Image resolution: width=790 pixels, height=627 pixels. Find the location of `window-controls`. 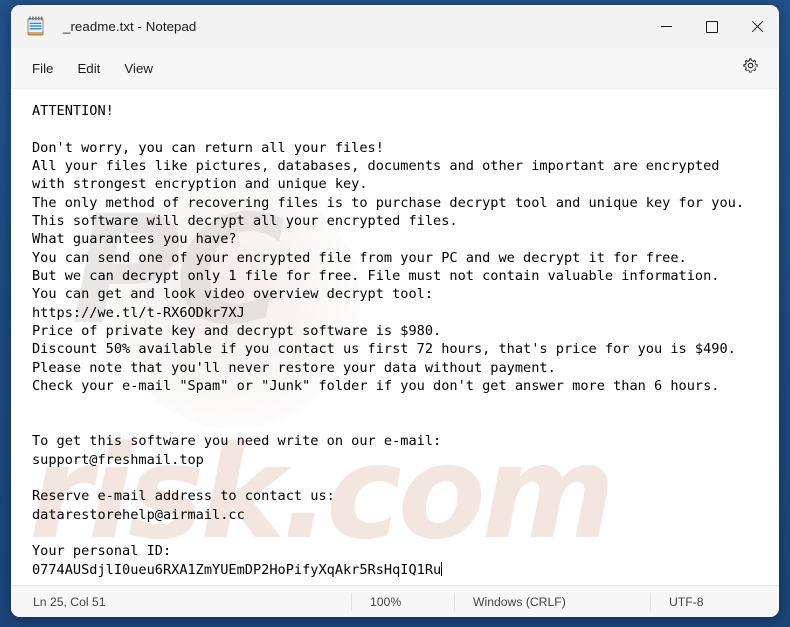

window-controls is located at coordinates (711, 26).